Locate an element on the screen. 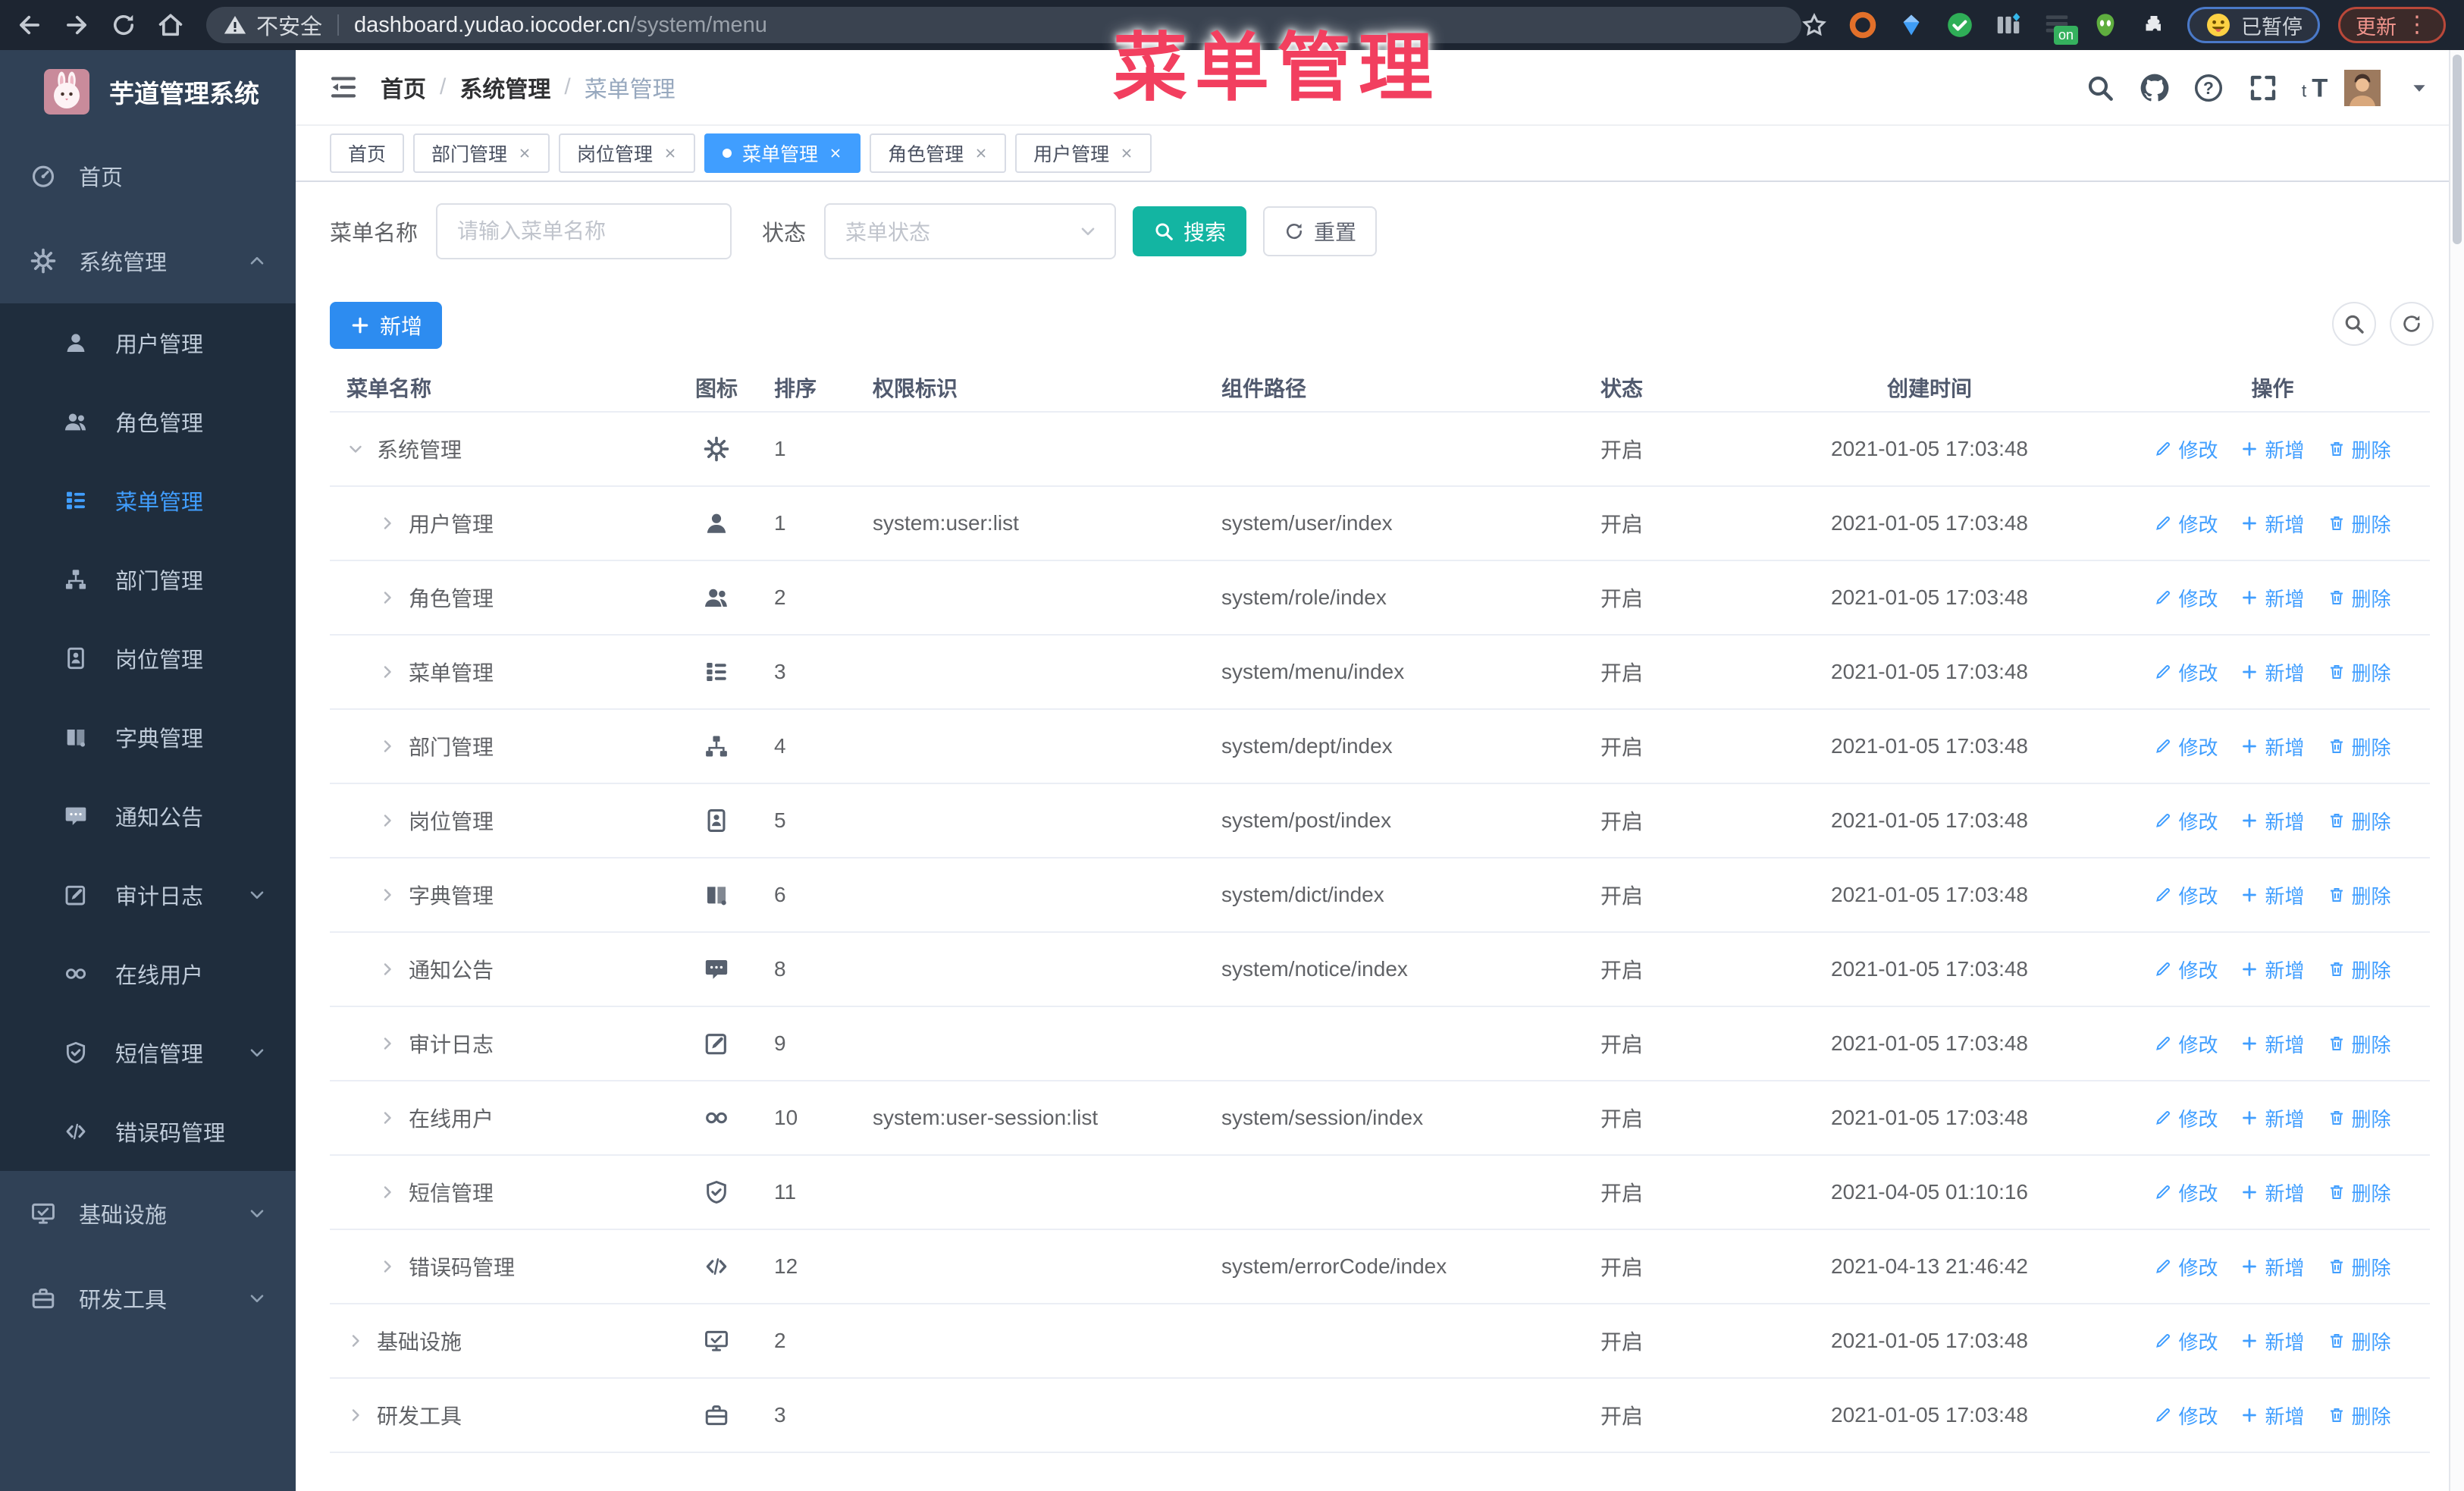  window-scrollbar is located at coordinates (2457, 770).